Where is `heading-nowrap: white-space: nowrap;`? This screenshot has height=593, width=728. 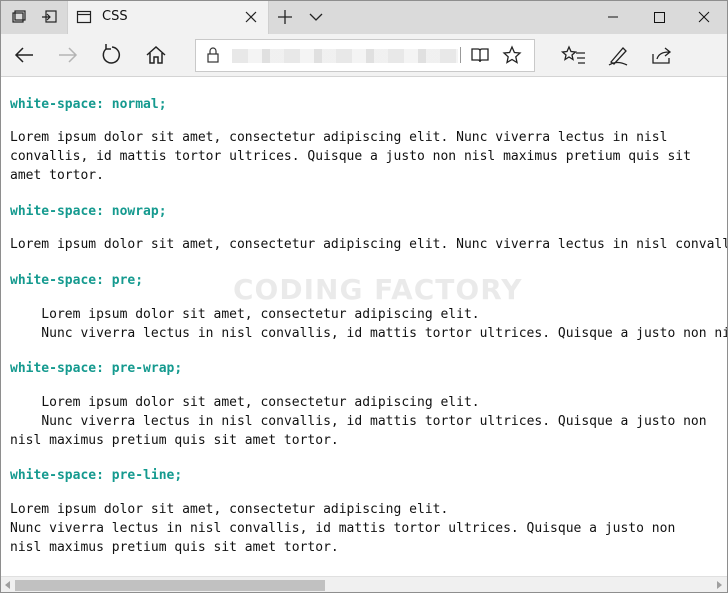 heading-nowrap: white-space: nowrap; is located at coordinates (88, 211).